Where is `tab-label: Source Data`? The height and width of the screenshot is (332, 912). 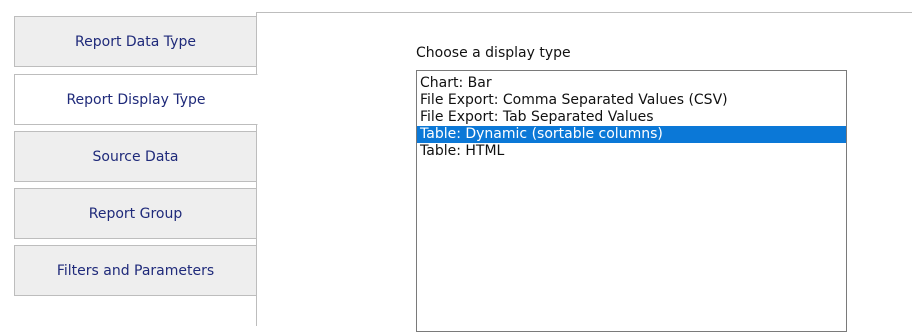
tab-label: Source Data is located at coordinates (135, 156).